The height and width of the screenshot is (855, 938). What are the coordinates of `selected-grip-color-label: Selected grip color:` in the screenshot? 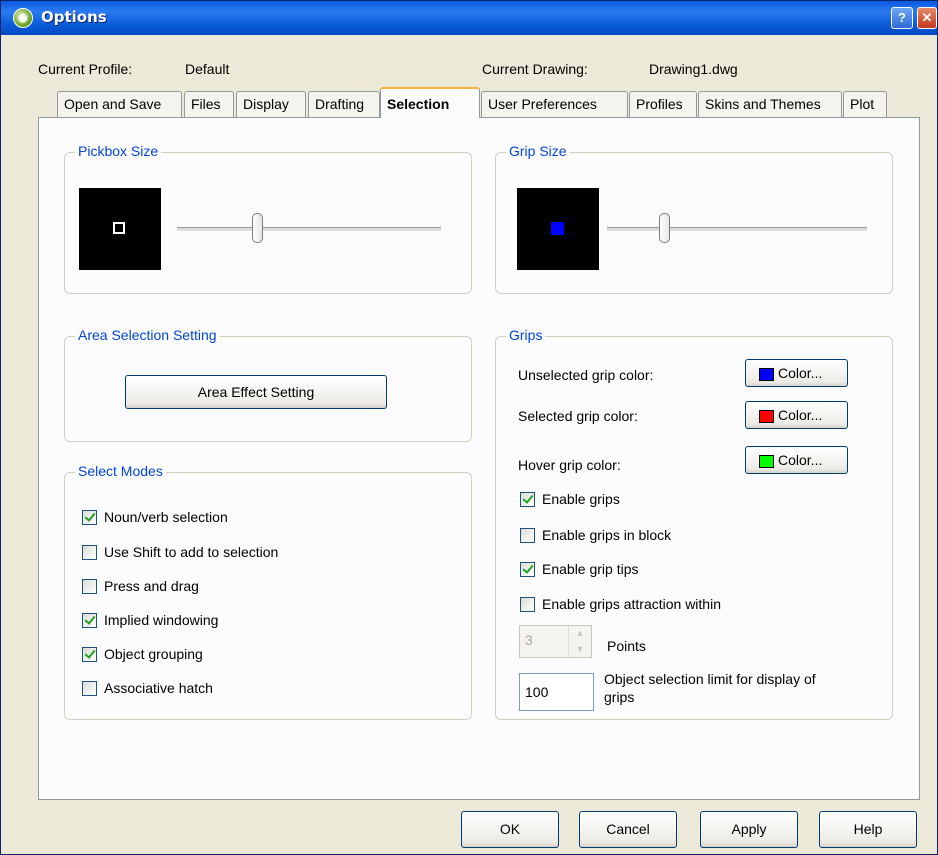 It's located at (578, 416).